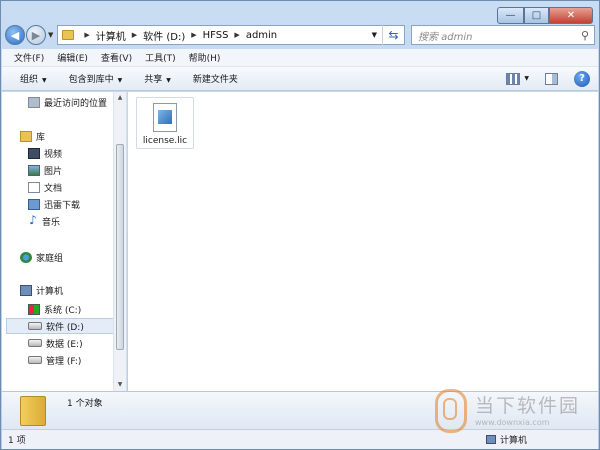 The image size is (600, 450). What do you see at coordinates (41, 137) in the screenshot?
I see `nav-item-label: 库` at bounding box center [41, 137].